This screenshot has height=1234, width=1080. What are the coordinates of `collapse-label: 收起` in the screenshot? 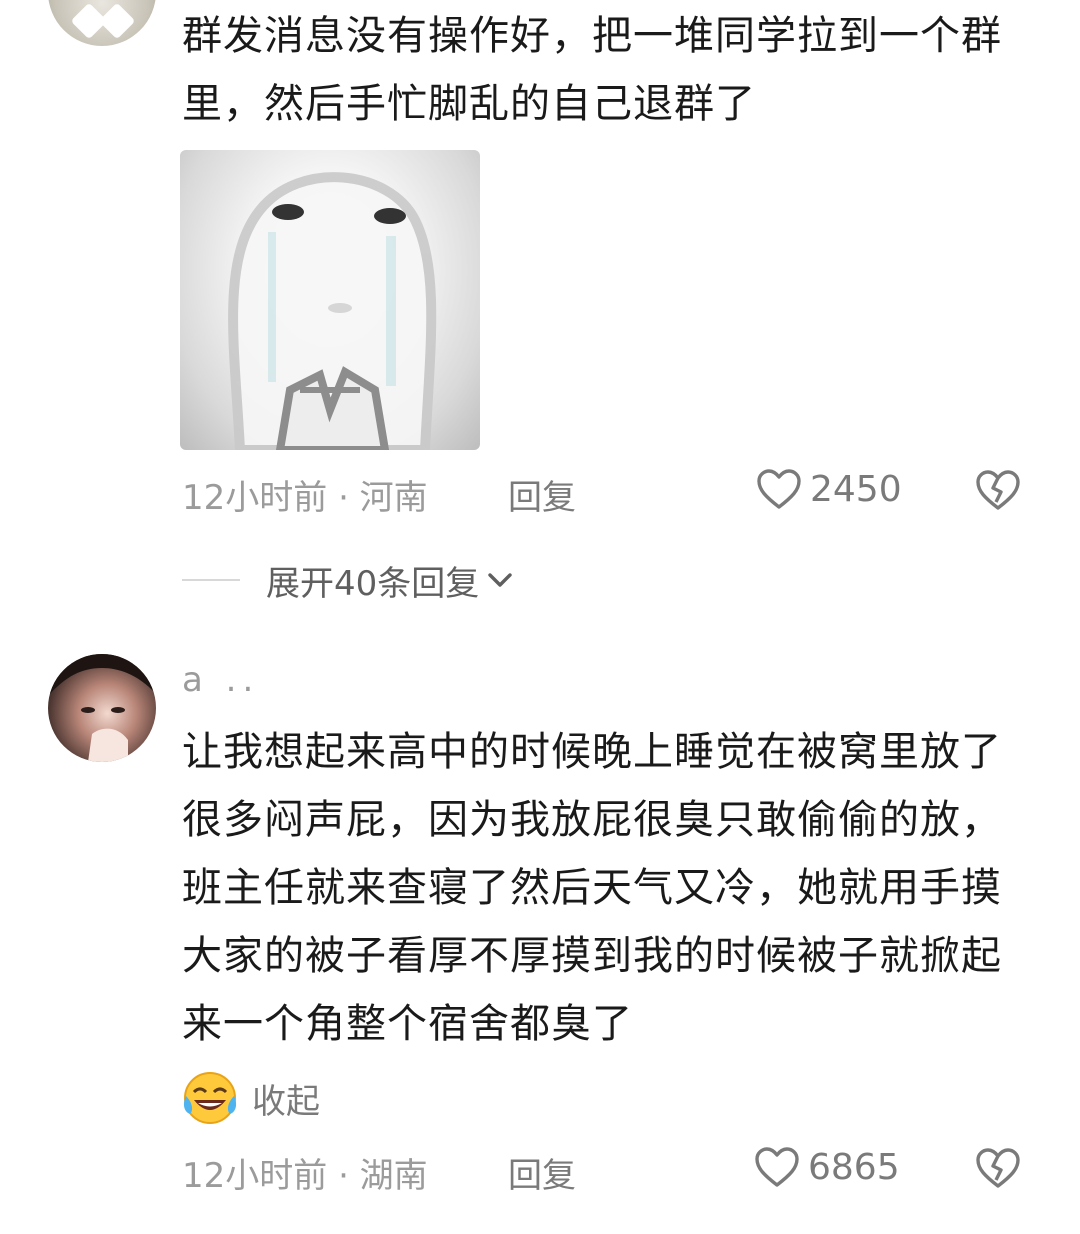 It's located at (286, 1101).